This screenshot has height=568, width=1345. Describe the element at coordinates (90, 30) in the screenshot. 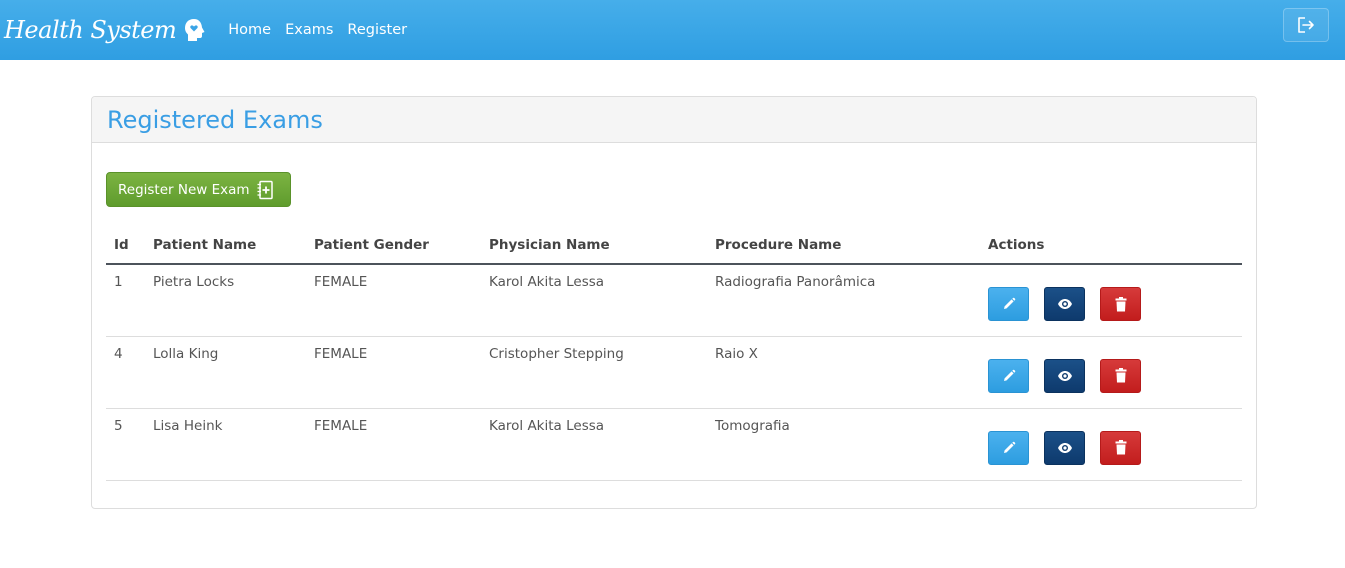

I see `brand-title: Health System` at that location.